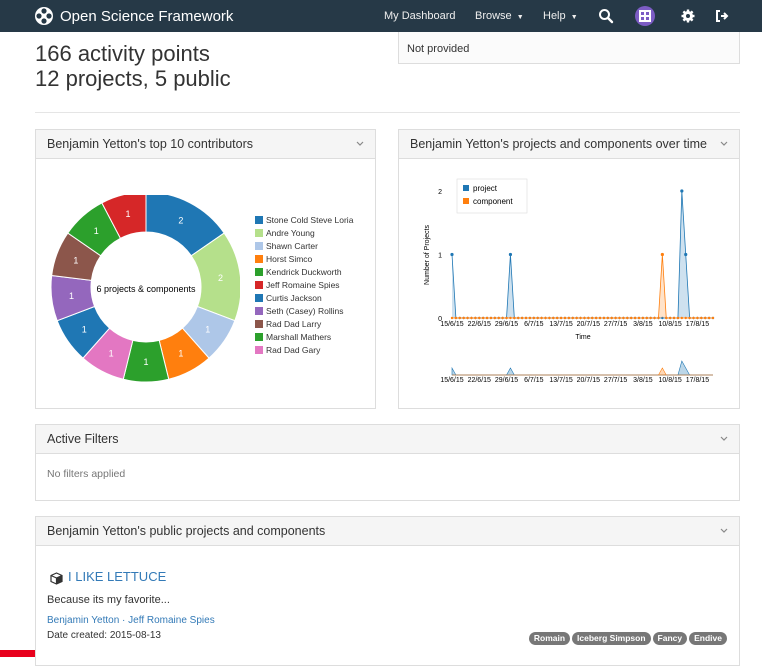 This screenshot has height=666, width=762. What do you see at coordinates (560, 16) in the screenshot?
I see `help-menu: Help ▼` at bounding box center [560, 16].